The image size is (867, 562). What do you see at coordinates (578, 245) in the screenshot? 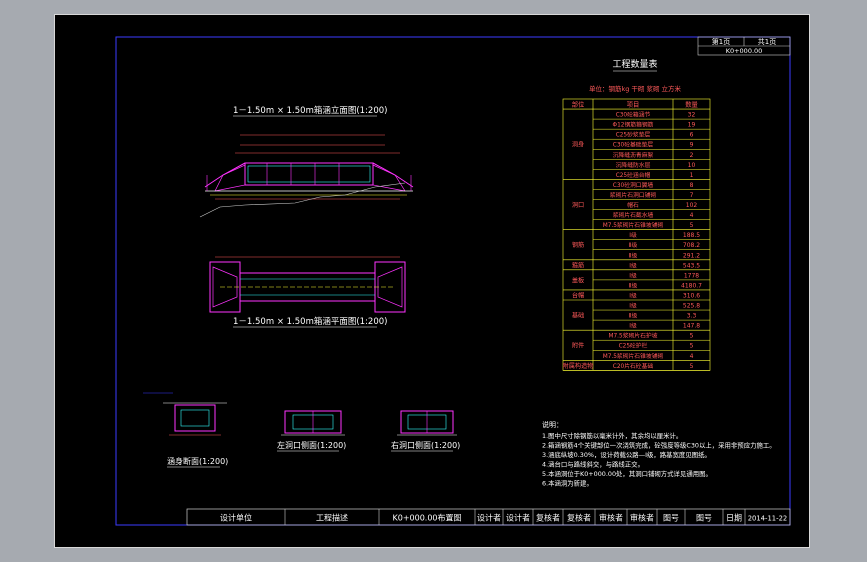
I see `table-group-label: 钢筋` at bounding box center [578, 245].